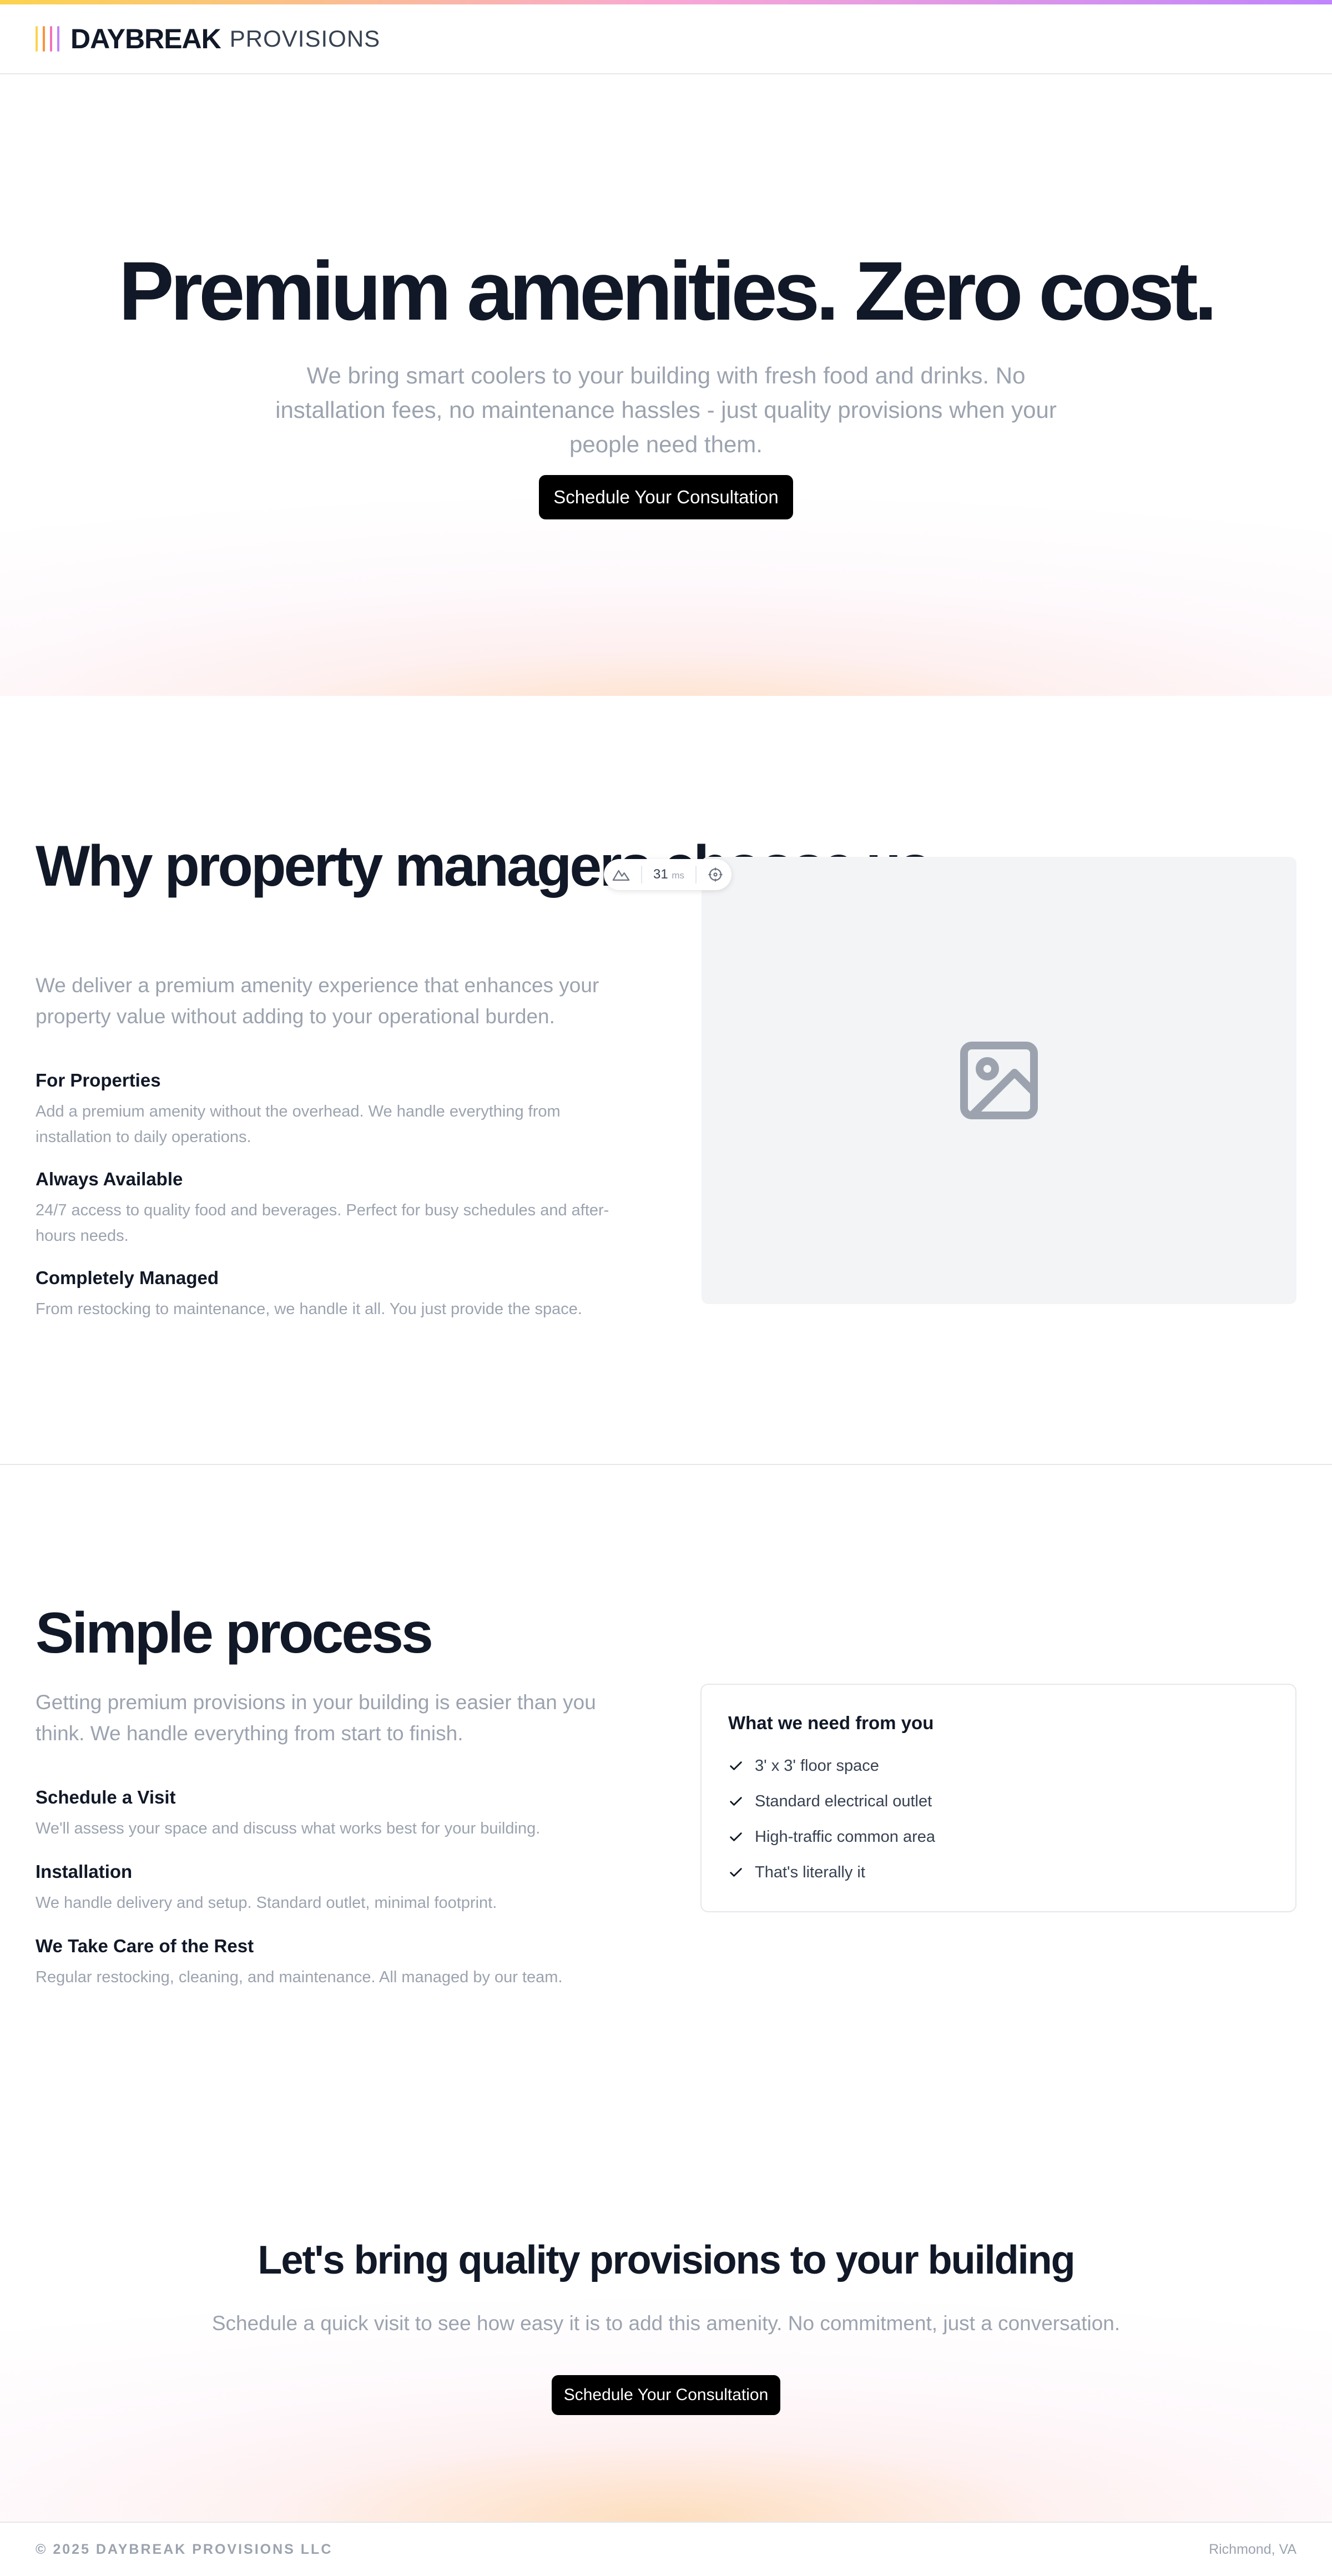 Image resolution: width=1332 pixels, height=2576 pixels. Describe the element at coordinates (128, 1277) in the screenshot. I see `feature-title: Completely Managed` at that location.